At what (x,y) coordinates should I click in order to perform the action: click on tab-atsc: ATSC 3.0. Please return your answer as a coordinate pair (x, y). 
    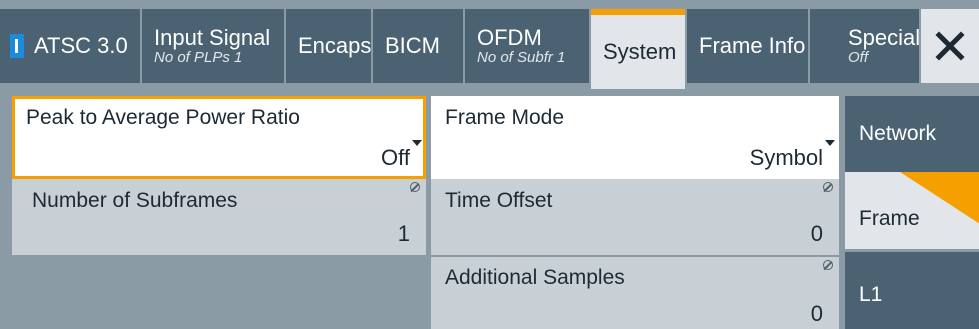
    Looking at the image, I should click on (70, 46).